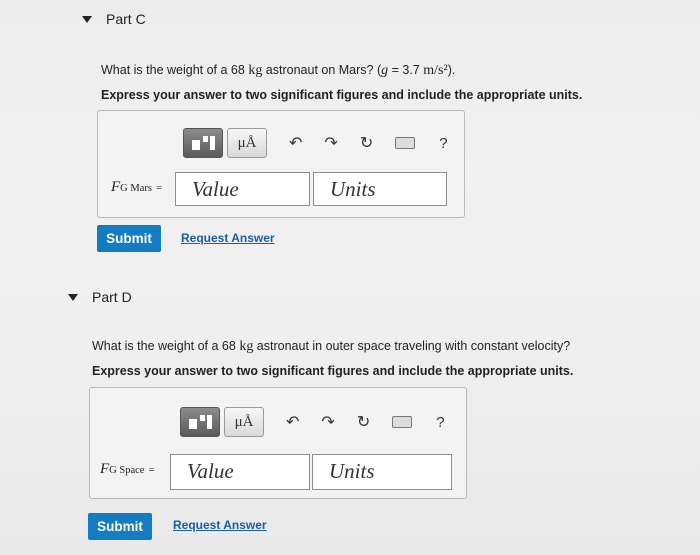 This screenshot has width=700, height=555. I want to click on force-subscript: G Space, so click(127, 470).